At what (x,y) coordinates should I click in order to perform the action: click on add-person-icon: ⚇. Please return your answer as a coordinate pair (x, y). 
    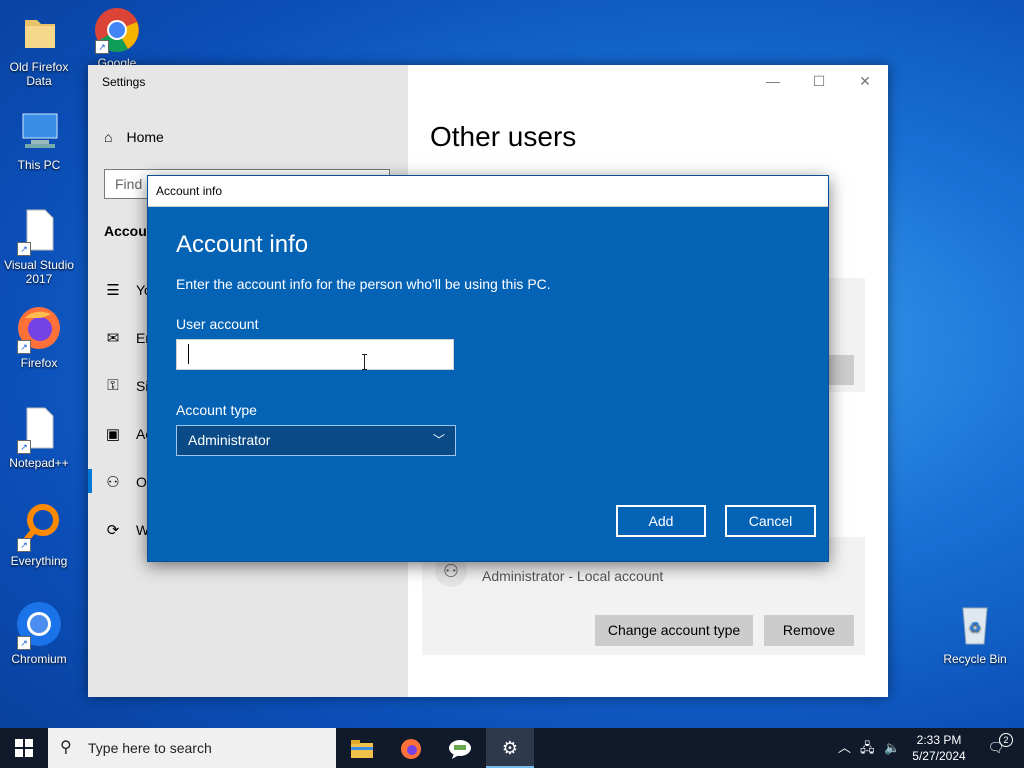
    Looking at the image, I should click on (113, 482).